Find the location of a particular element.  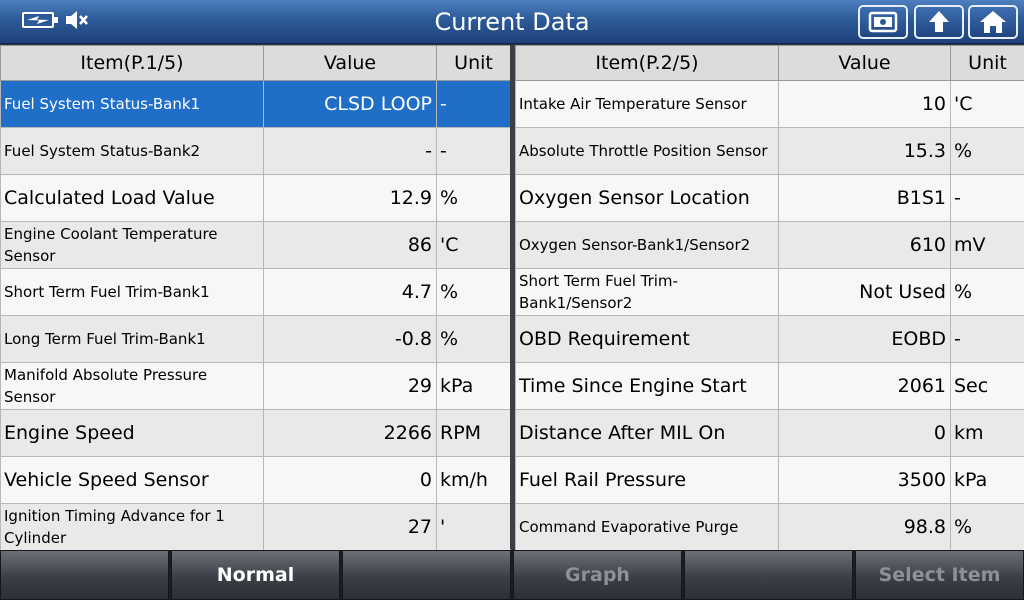

table-row: Manifold Absolute Pressure Sensor 29 kPa is located at coordinates (255, 386).